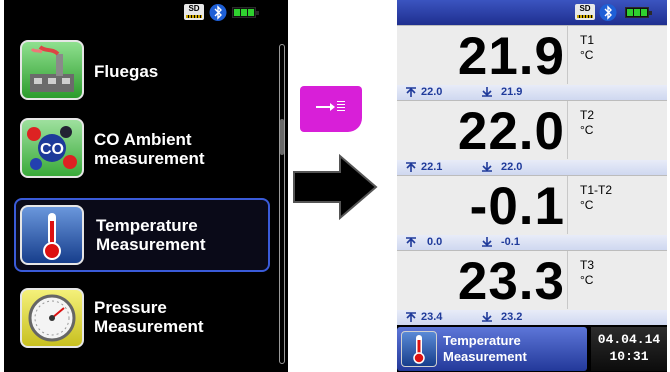 This screenshot has height=372, width=670. What do you see at coordinates (517, 206) in the screenshot?
I see `reading-value: -0.1` at bounding box center [517, 206].